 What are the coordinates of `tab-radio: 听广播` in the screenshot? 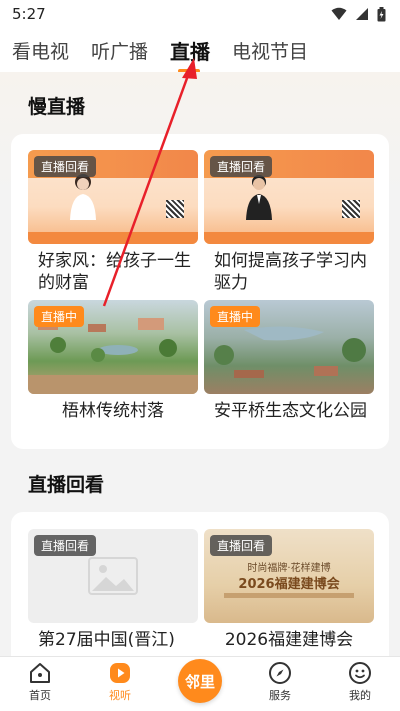 It's located at (119, 50).